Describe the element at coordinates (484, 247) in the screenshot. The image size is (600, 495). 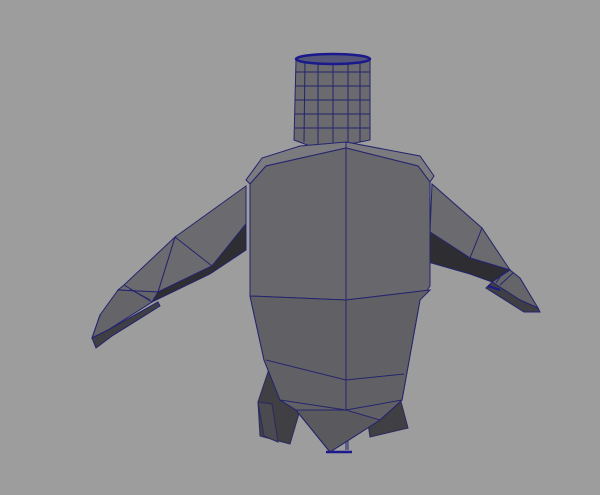
I see `right-arm-mesh` at that location.